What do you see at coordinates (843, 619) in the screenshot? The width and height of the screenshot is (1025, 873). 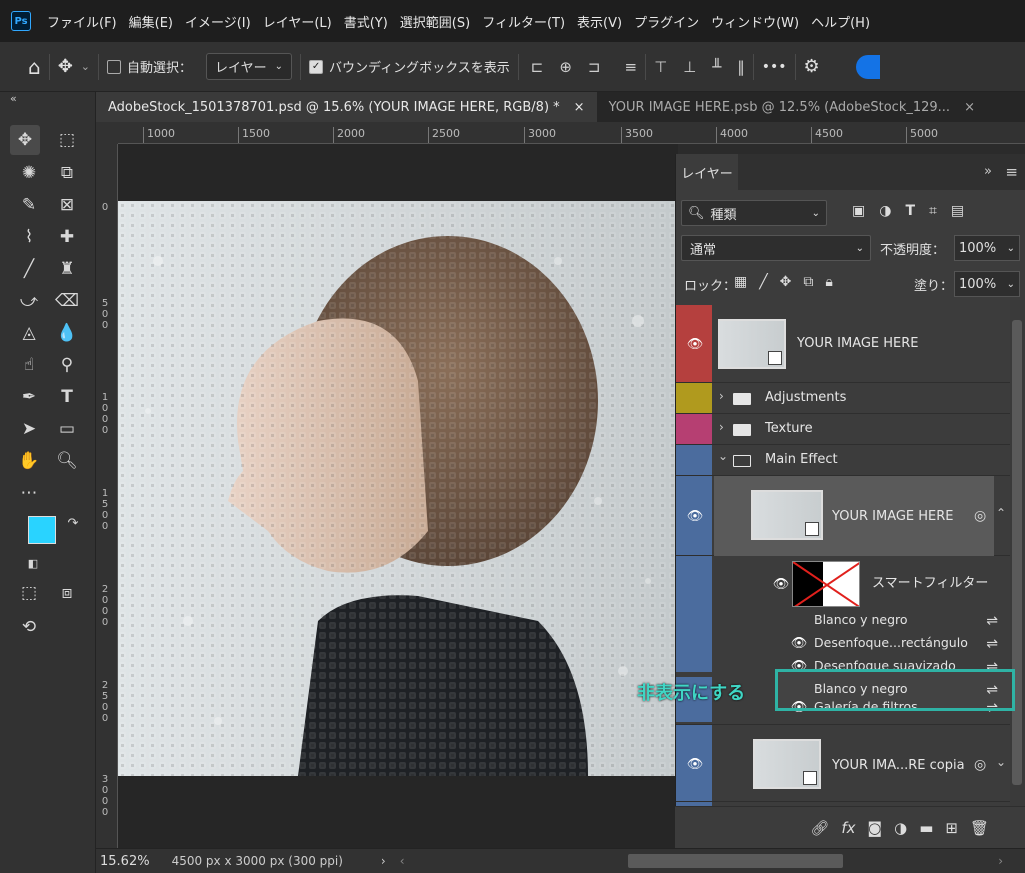 I see `filter-row: Blanco y negro ⇌` at bounding box center [843, 619].